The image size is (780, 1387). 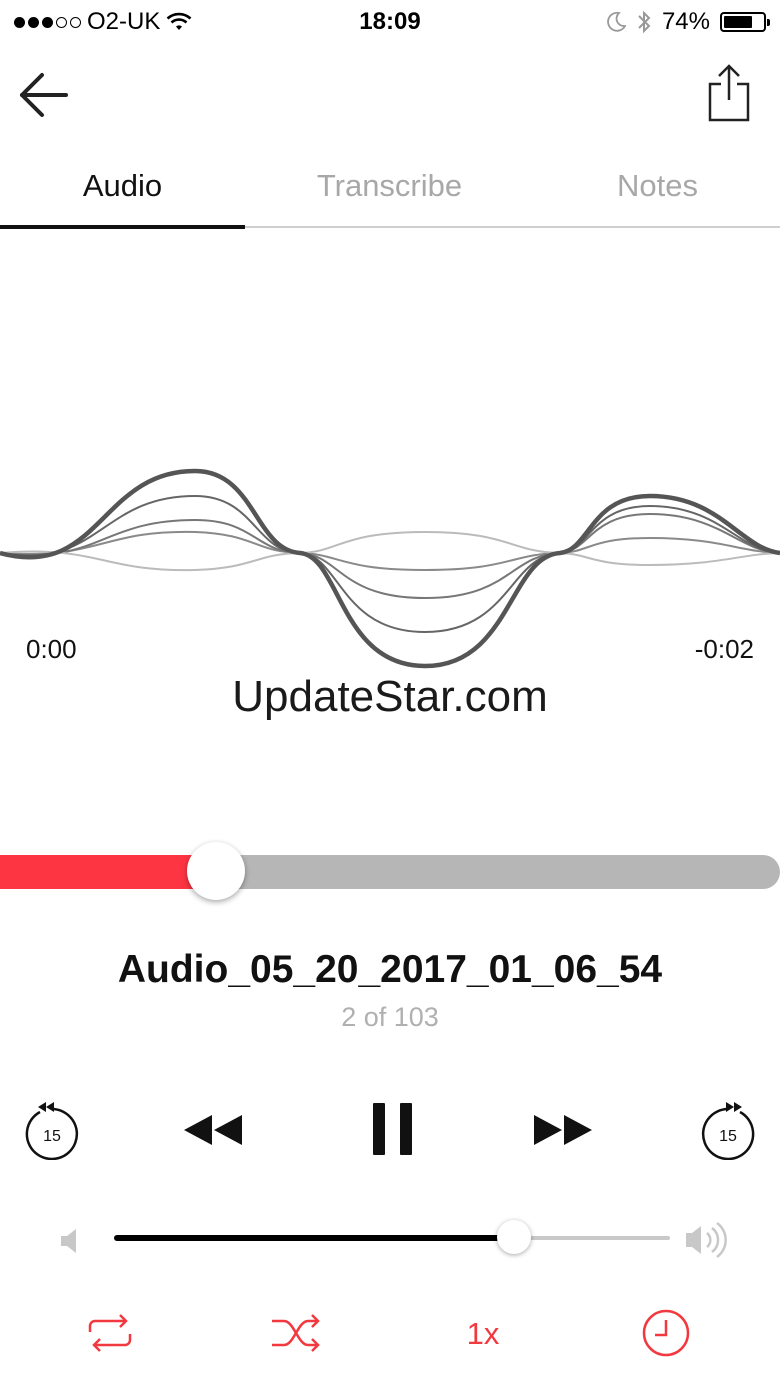 I want to click on pause-icon, so click(x=392, y=1129).